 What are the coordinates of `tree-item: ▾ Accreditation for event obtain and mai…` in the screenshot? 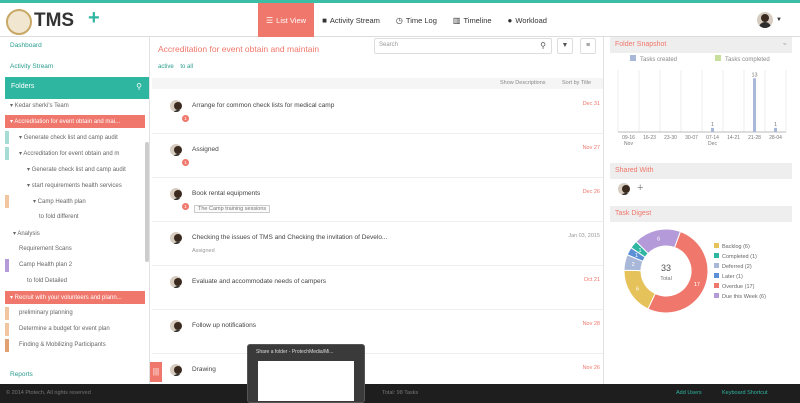 It's located at (75, 121).